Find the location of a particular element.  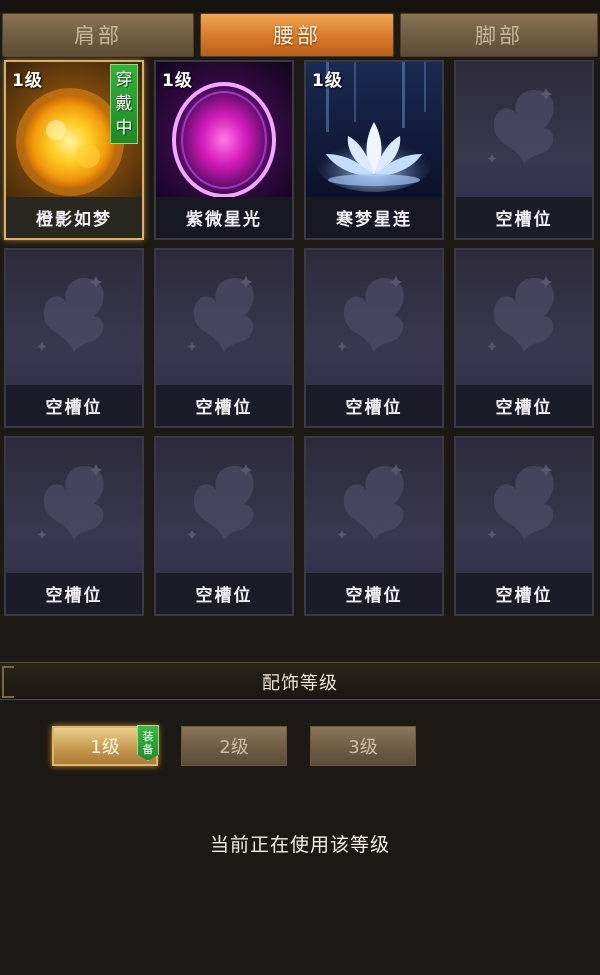

accessory-slot: 1级 紫微星光 is located at coordinates (224, 150).